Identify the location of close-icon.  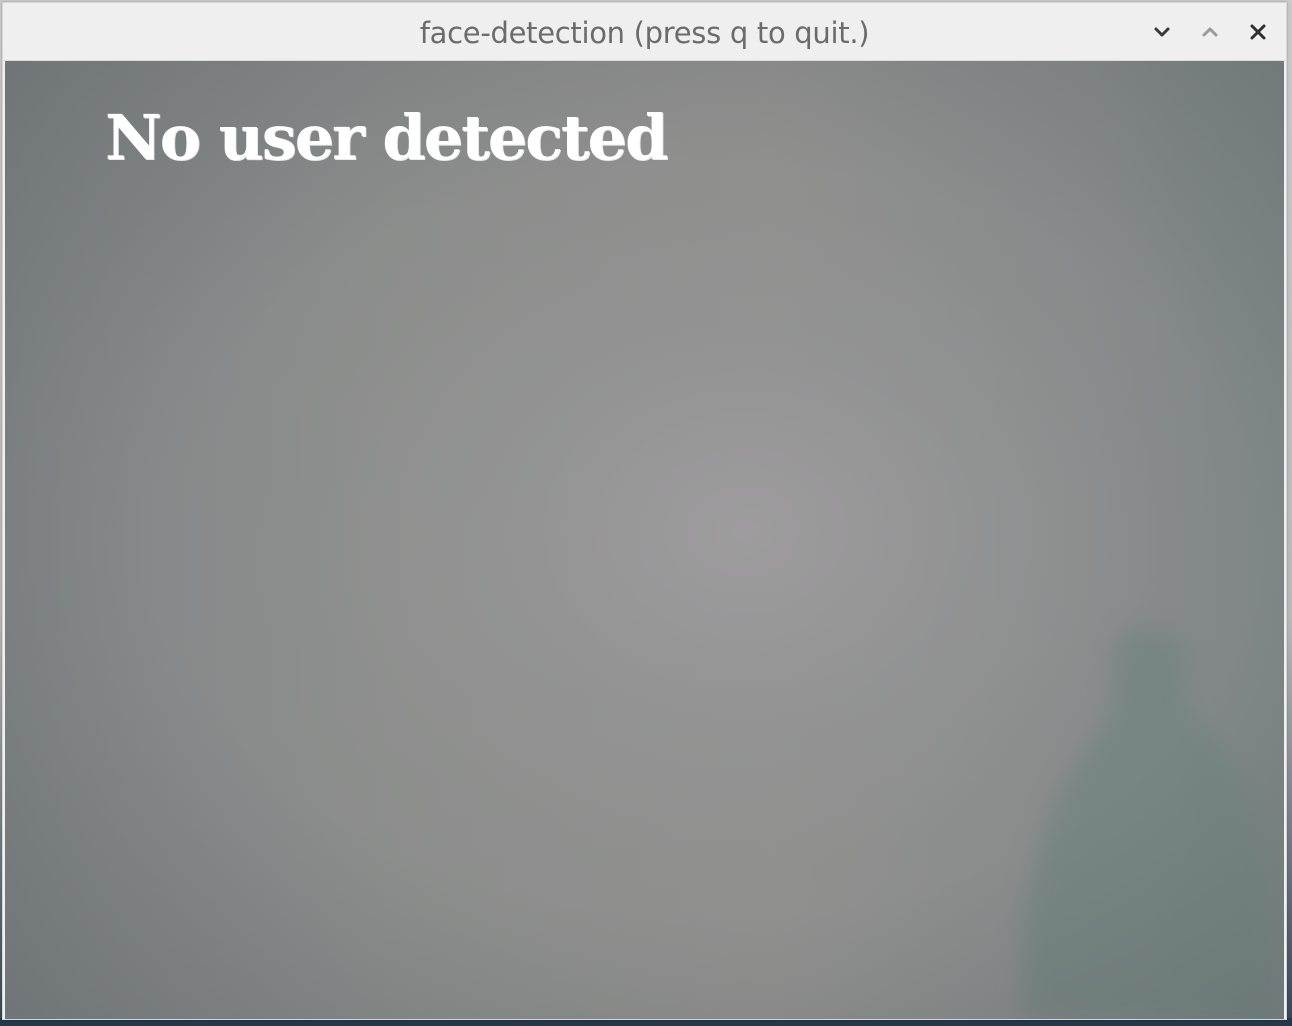
(1258, 32).